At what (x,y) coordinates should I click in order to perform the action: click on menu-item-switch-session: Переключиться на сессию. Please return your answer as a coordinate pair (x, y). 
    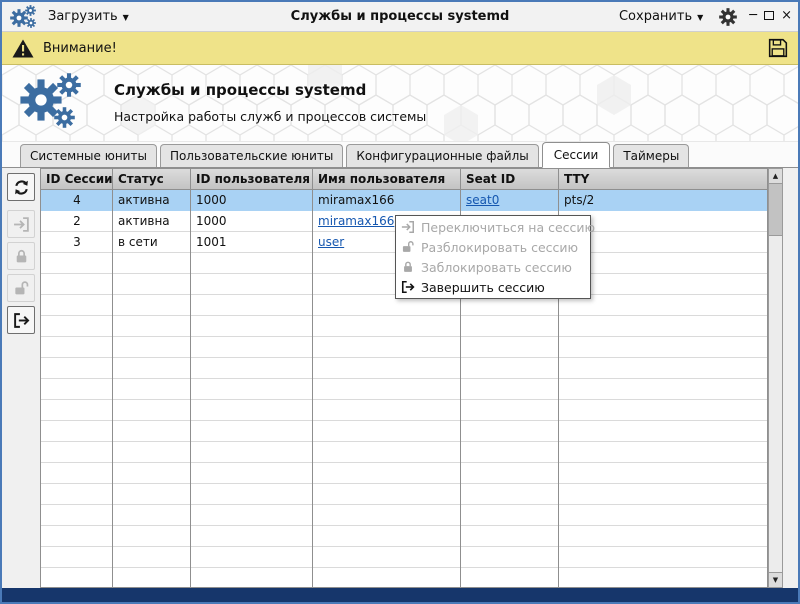
    Looking at the image, I should click on (495, 227).